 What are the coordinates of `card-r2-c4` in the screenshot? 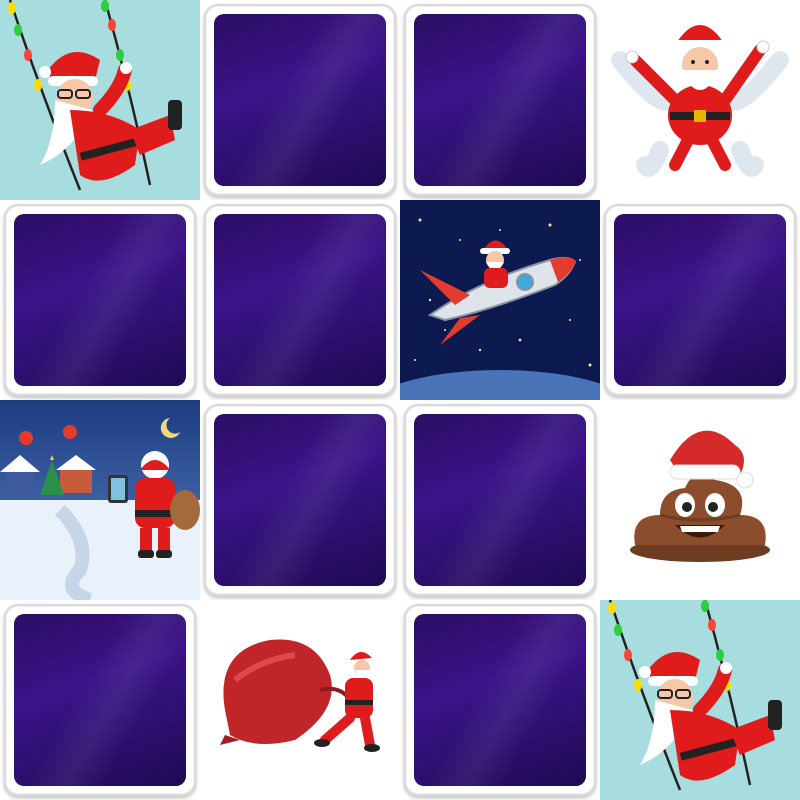 It's located at (700, 300).